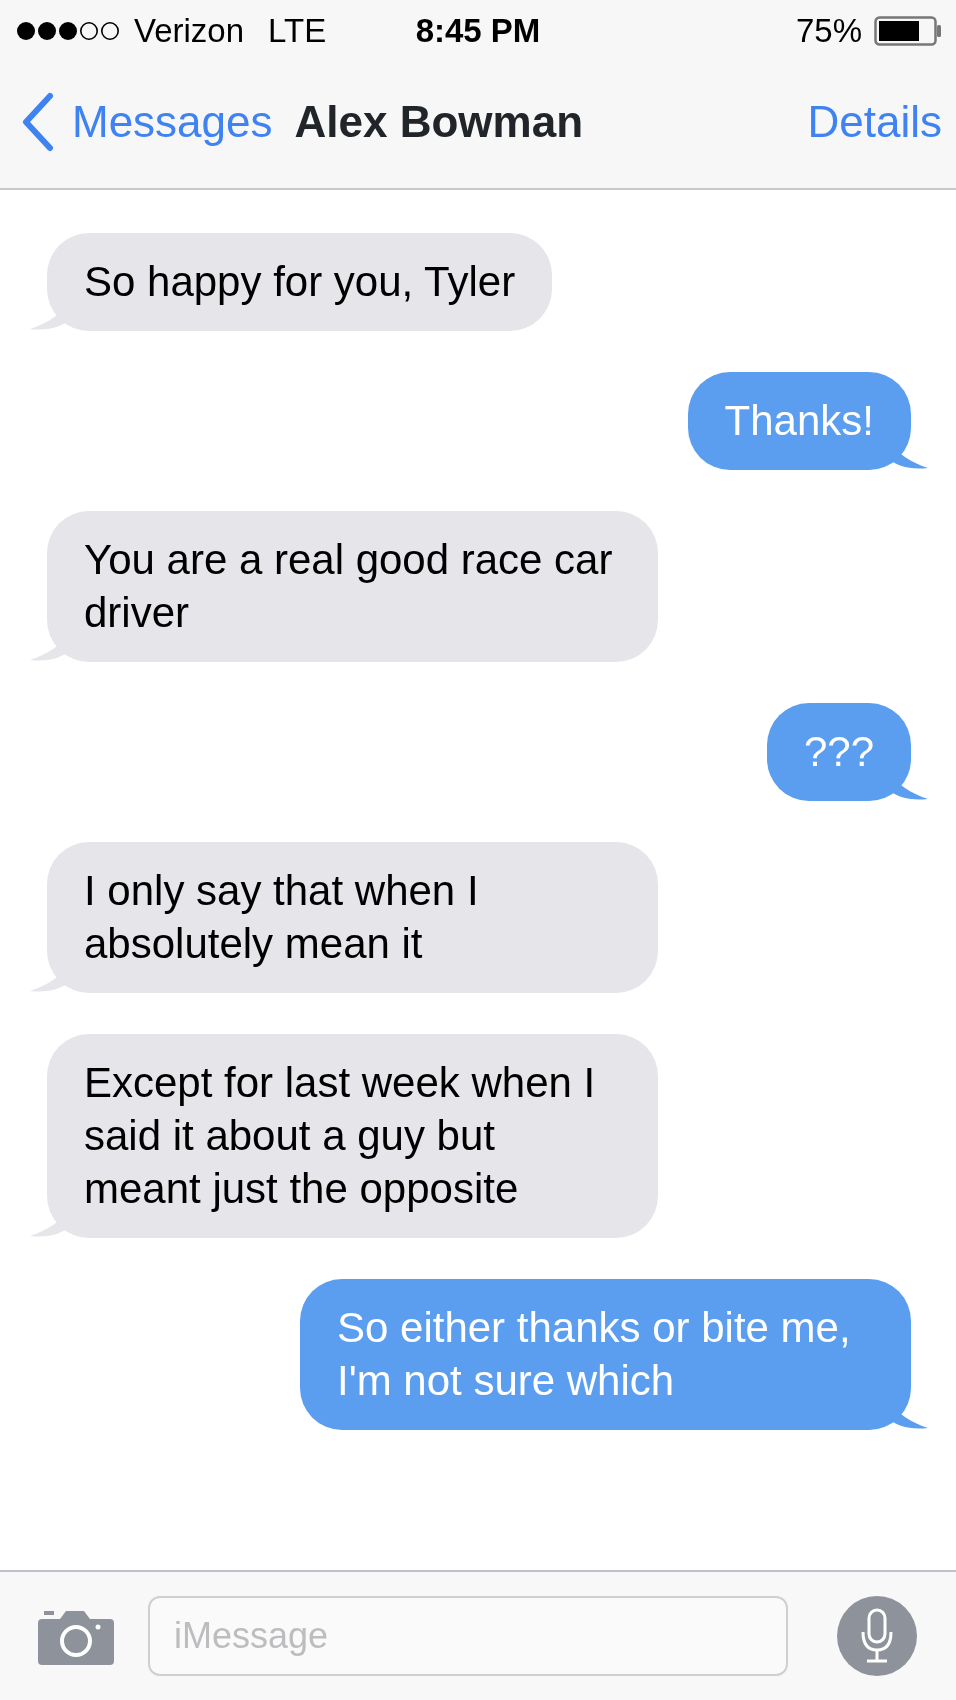 The image size is (956, 1700). What do you see at coordinates (189, 31) in the screenshot?
I see `carrier-name: Verizon` at bounding box center [189, 31].